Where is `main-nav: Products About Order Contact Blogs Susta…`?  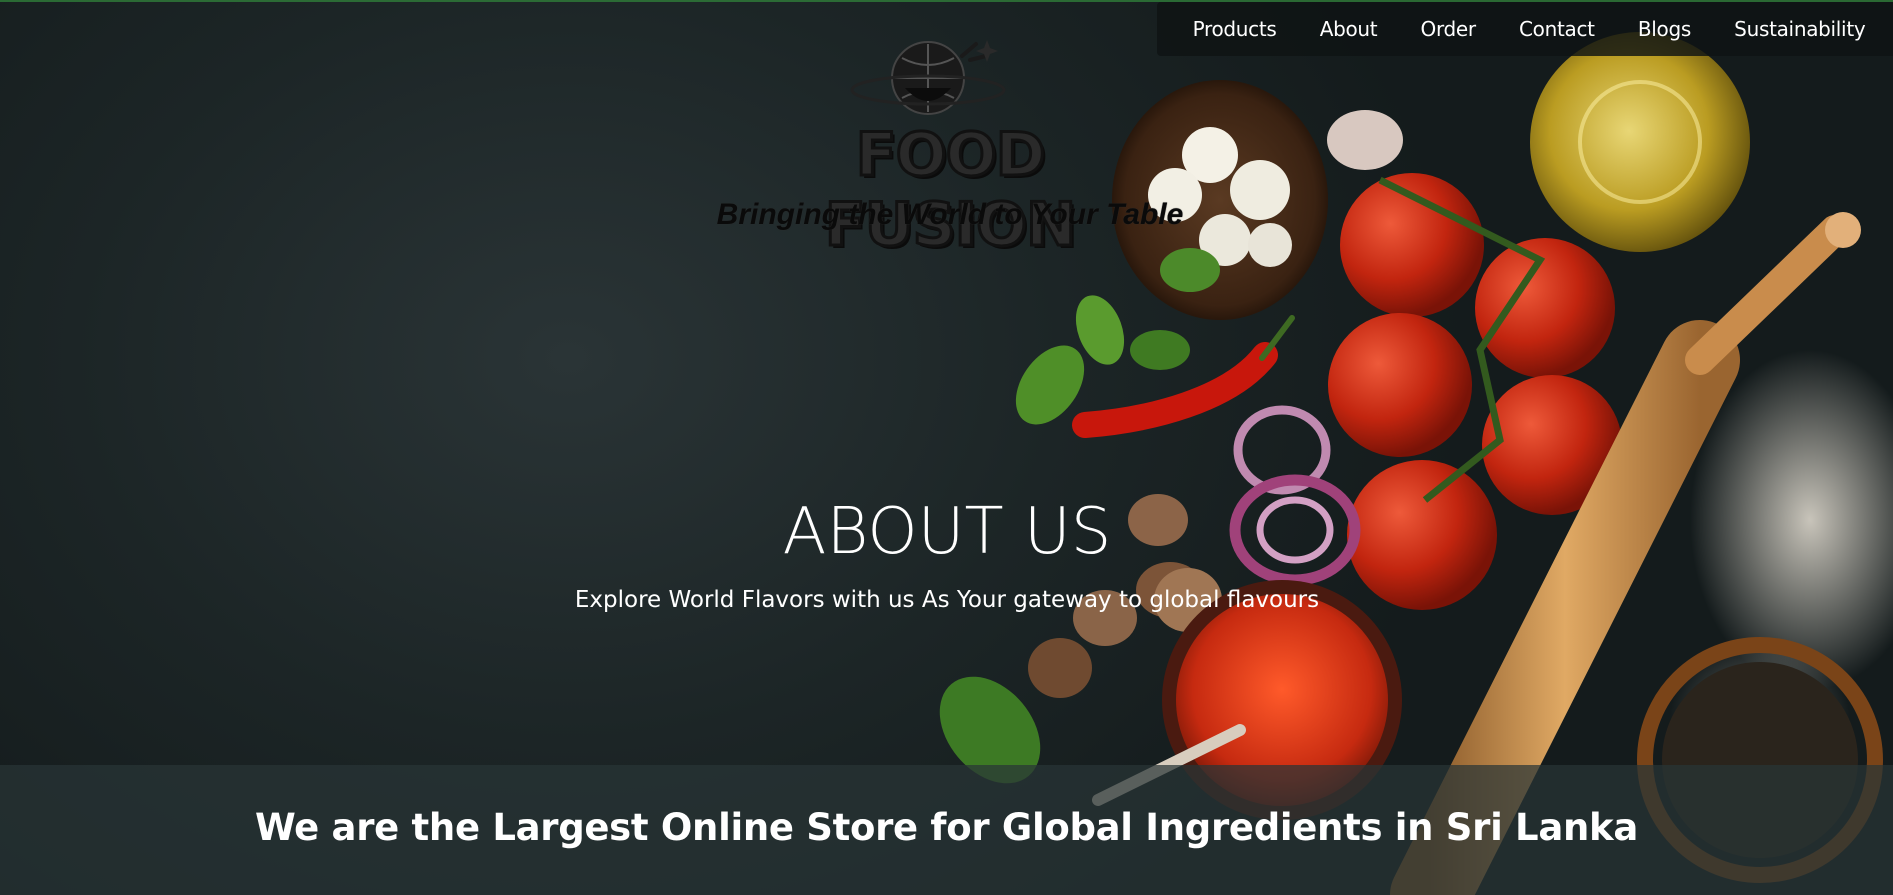
main-nav: Products About Order Contact Blogs Susta… is located at coordinates (1525, 29).